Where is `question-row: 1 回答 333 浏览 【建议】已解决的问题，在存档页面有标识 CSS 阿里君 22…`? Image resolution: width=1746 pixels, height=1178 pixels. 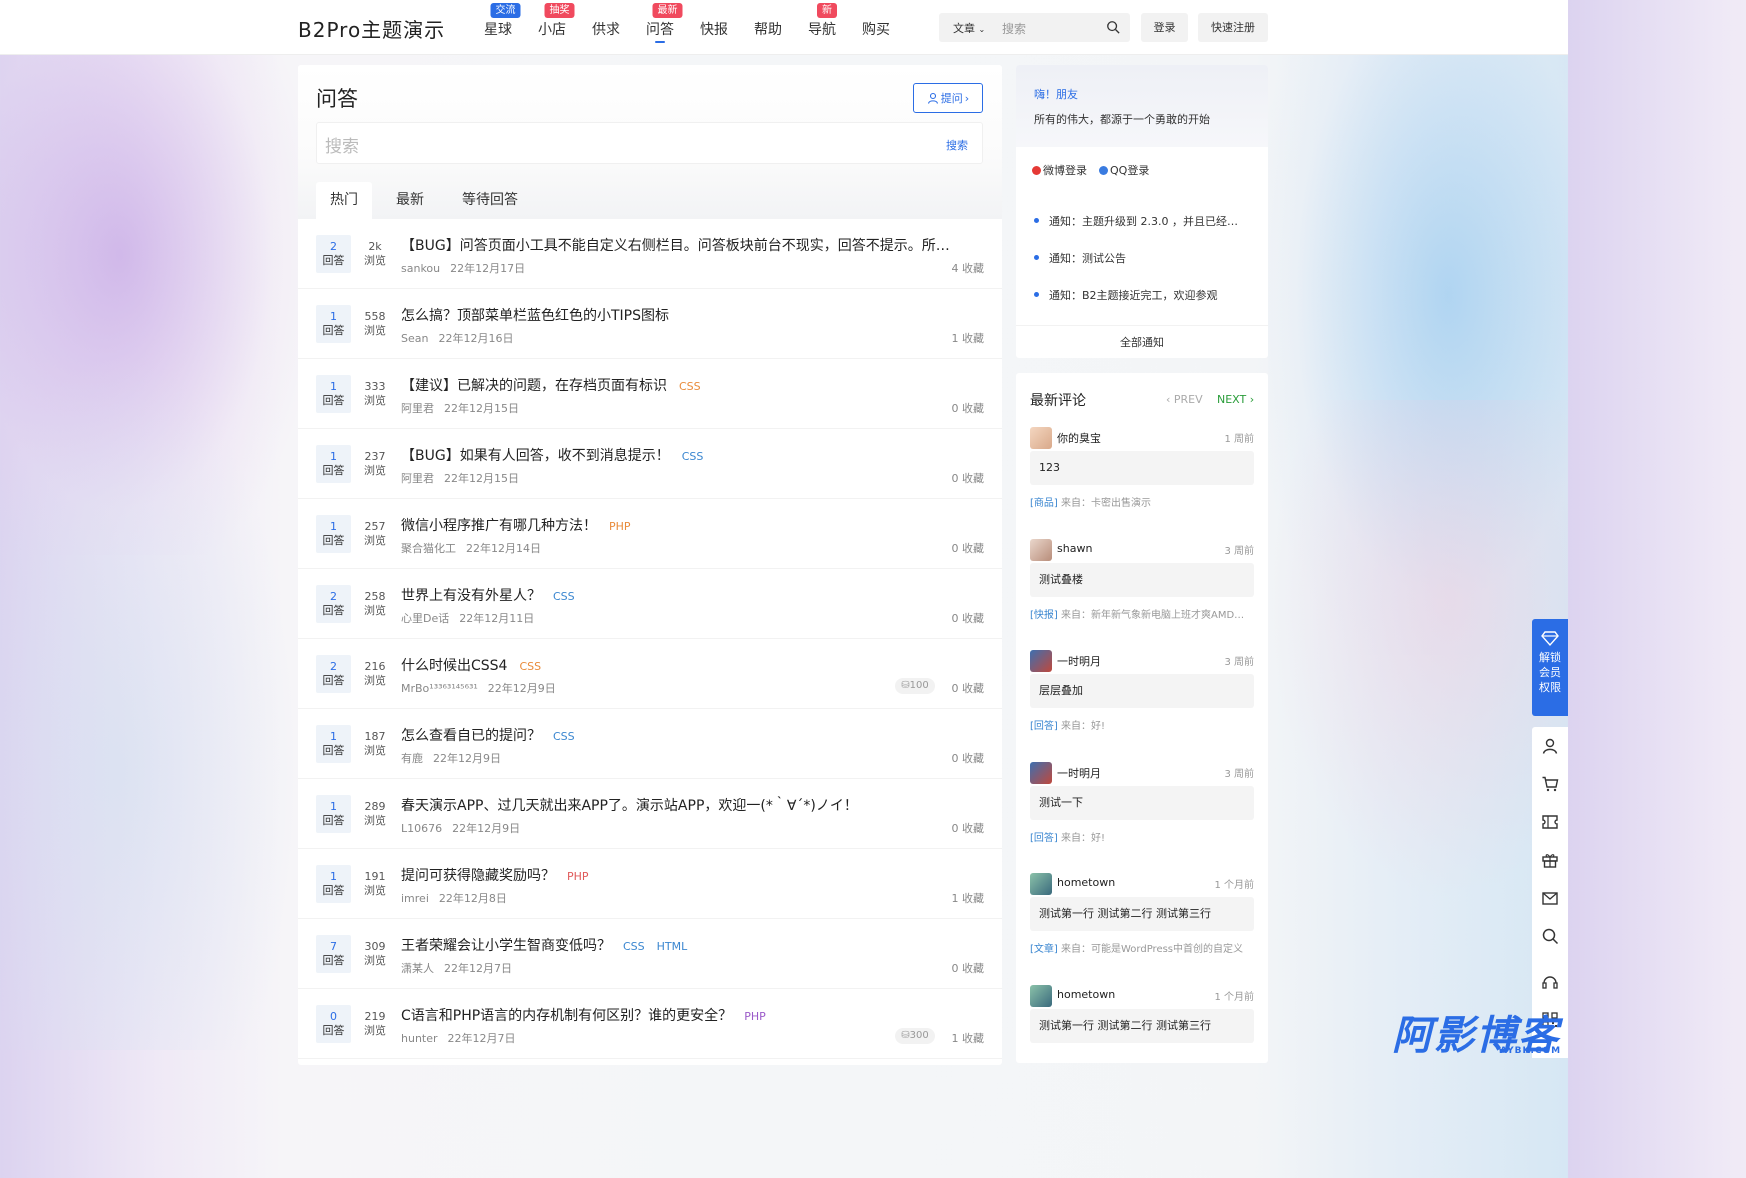 question-row: 1 回答 333 浏览 【建议】已解决的问题，在存档页面有标识 CSS 阿里君 22… is located at coordinates (650, 394).